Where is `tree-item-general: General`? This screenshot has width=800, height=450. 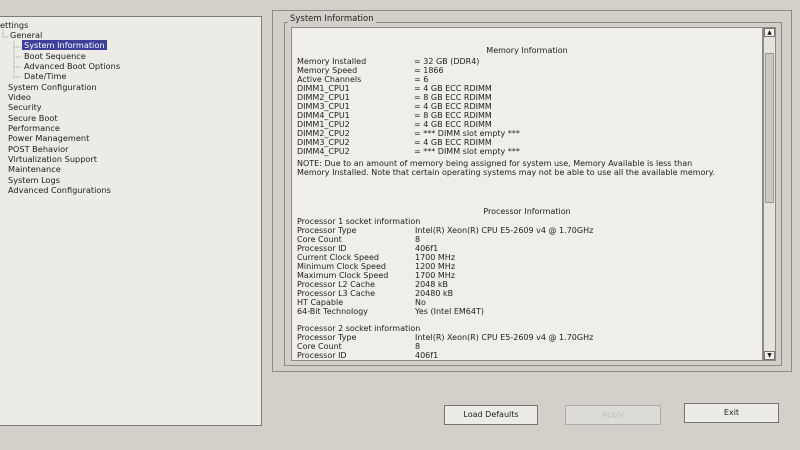 tree-item-general: General is located at coordinates (26, 35).